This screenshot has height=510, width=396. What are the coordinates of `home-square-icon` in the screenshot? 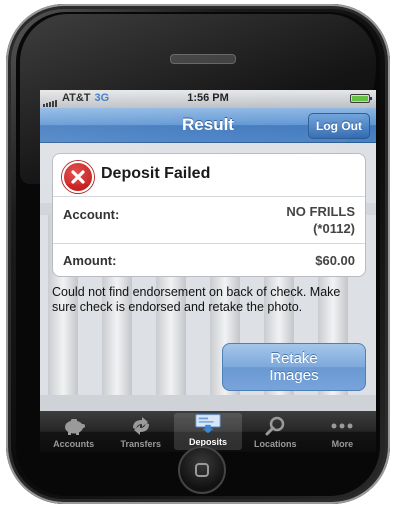 It's located at (202, 470).